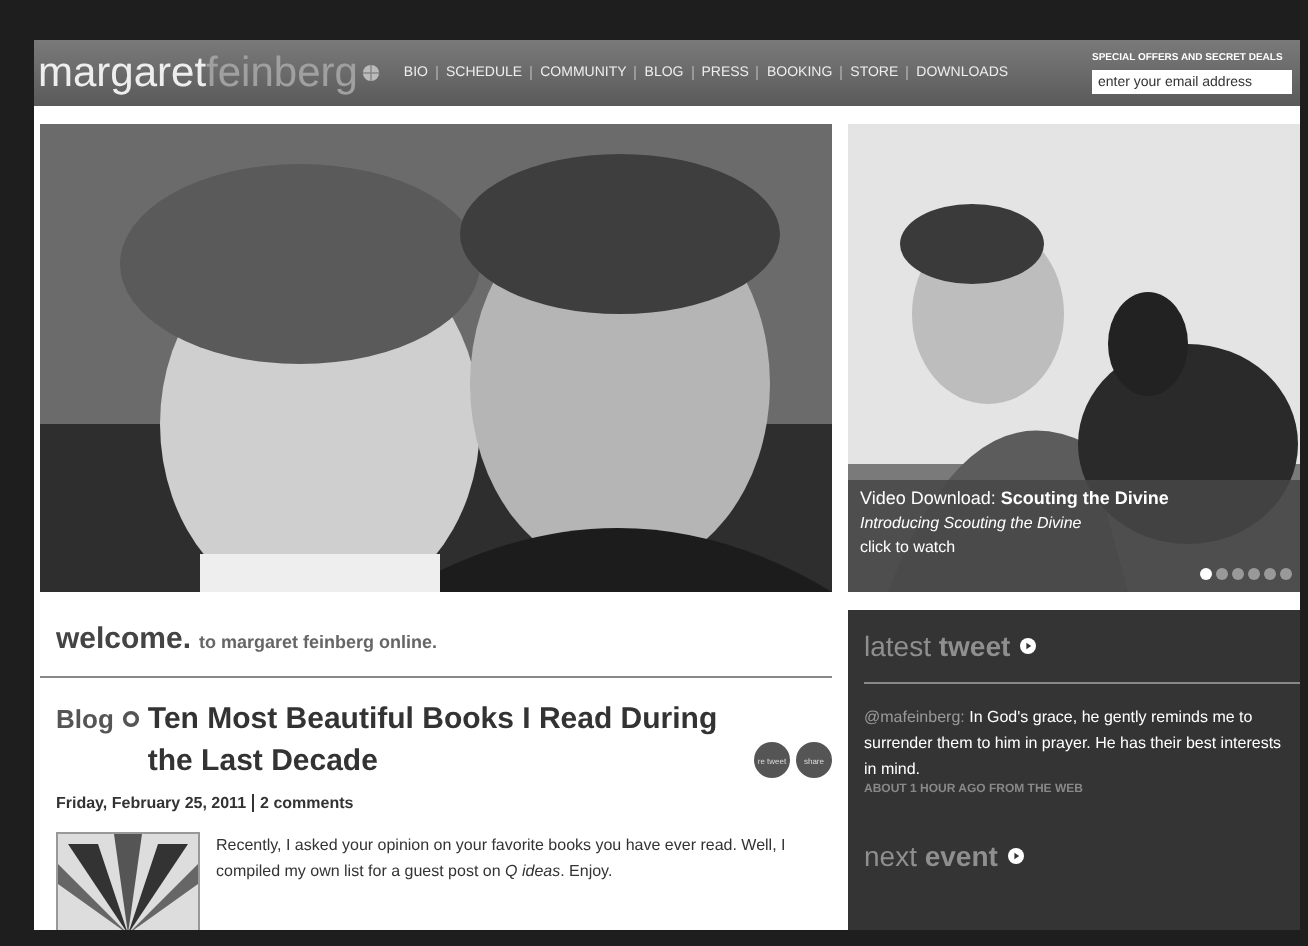  What do you see at coordinates (130, 719) in the screenshot?
I see `circle-icon` at bounding box center [130, 719].